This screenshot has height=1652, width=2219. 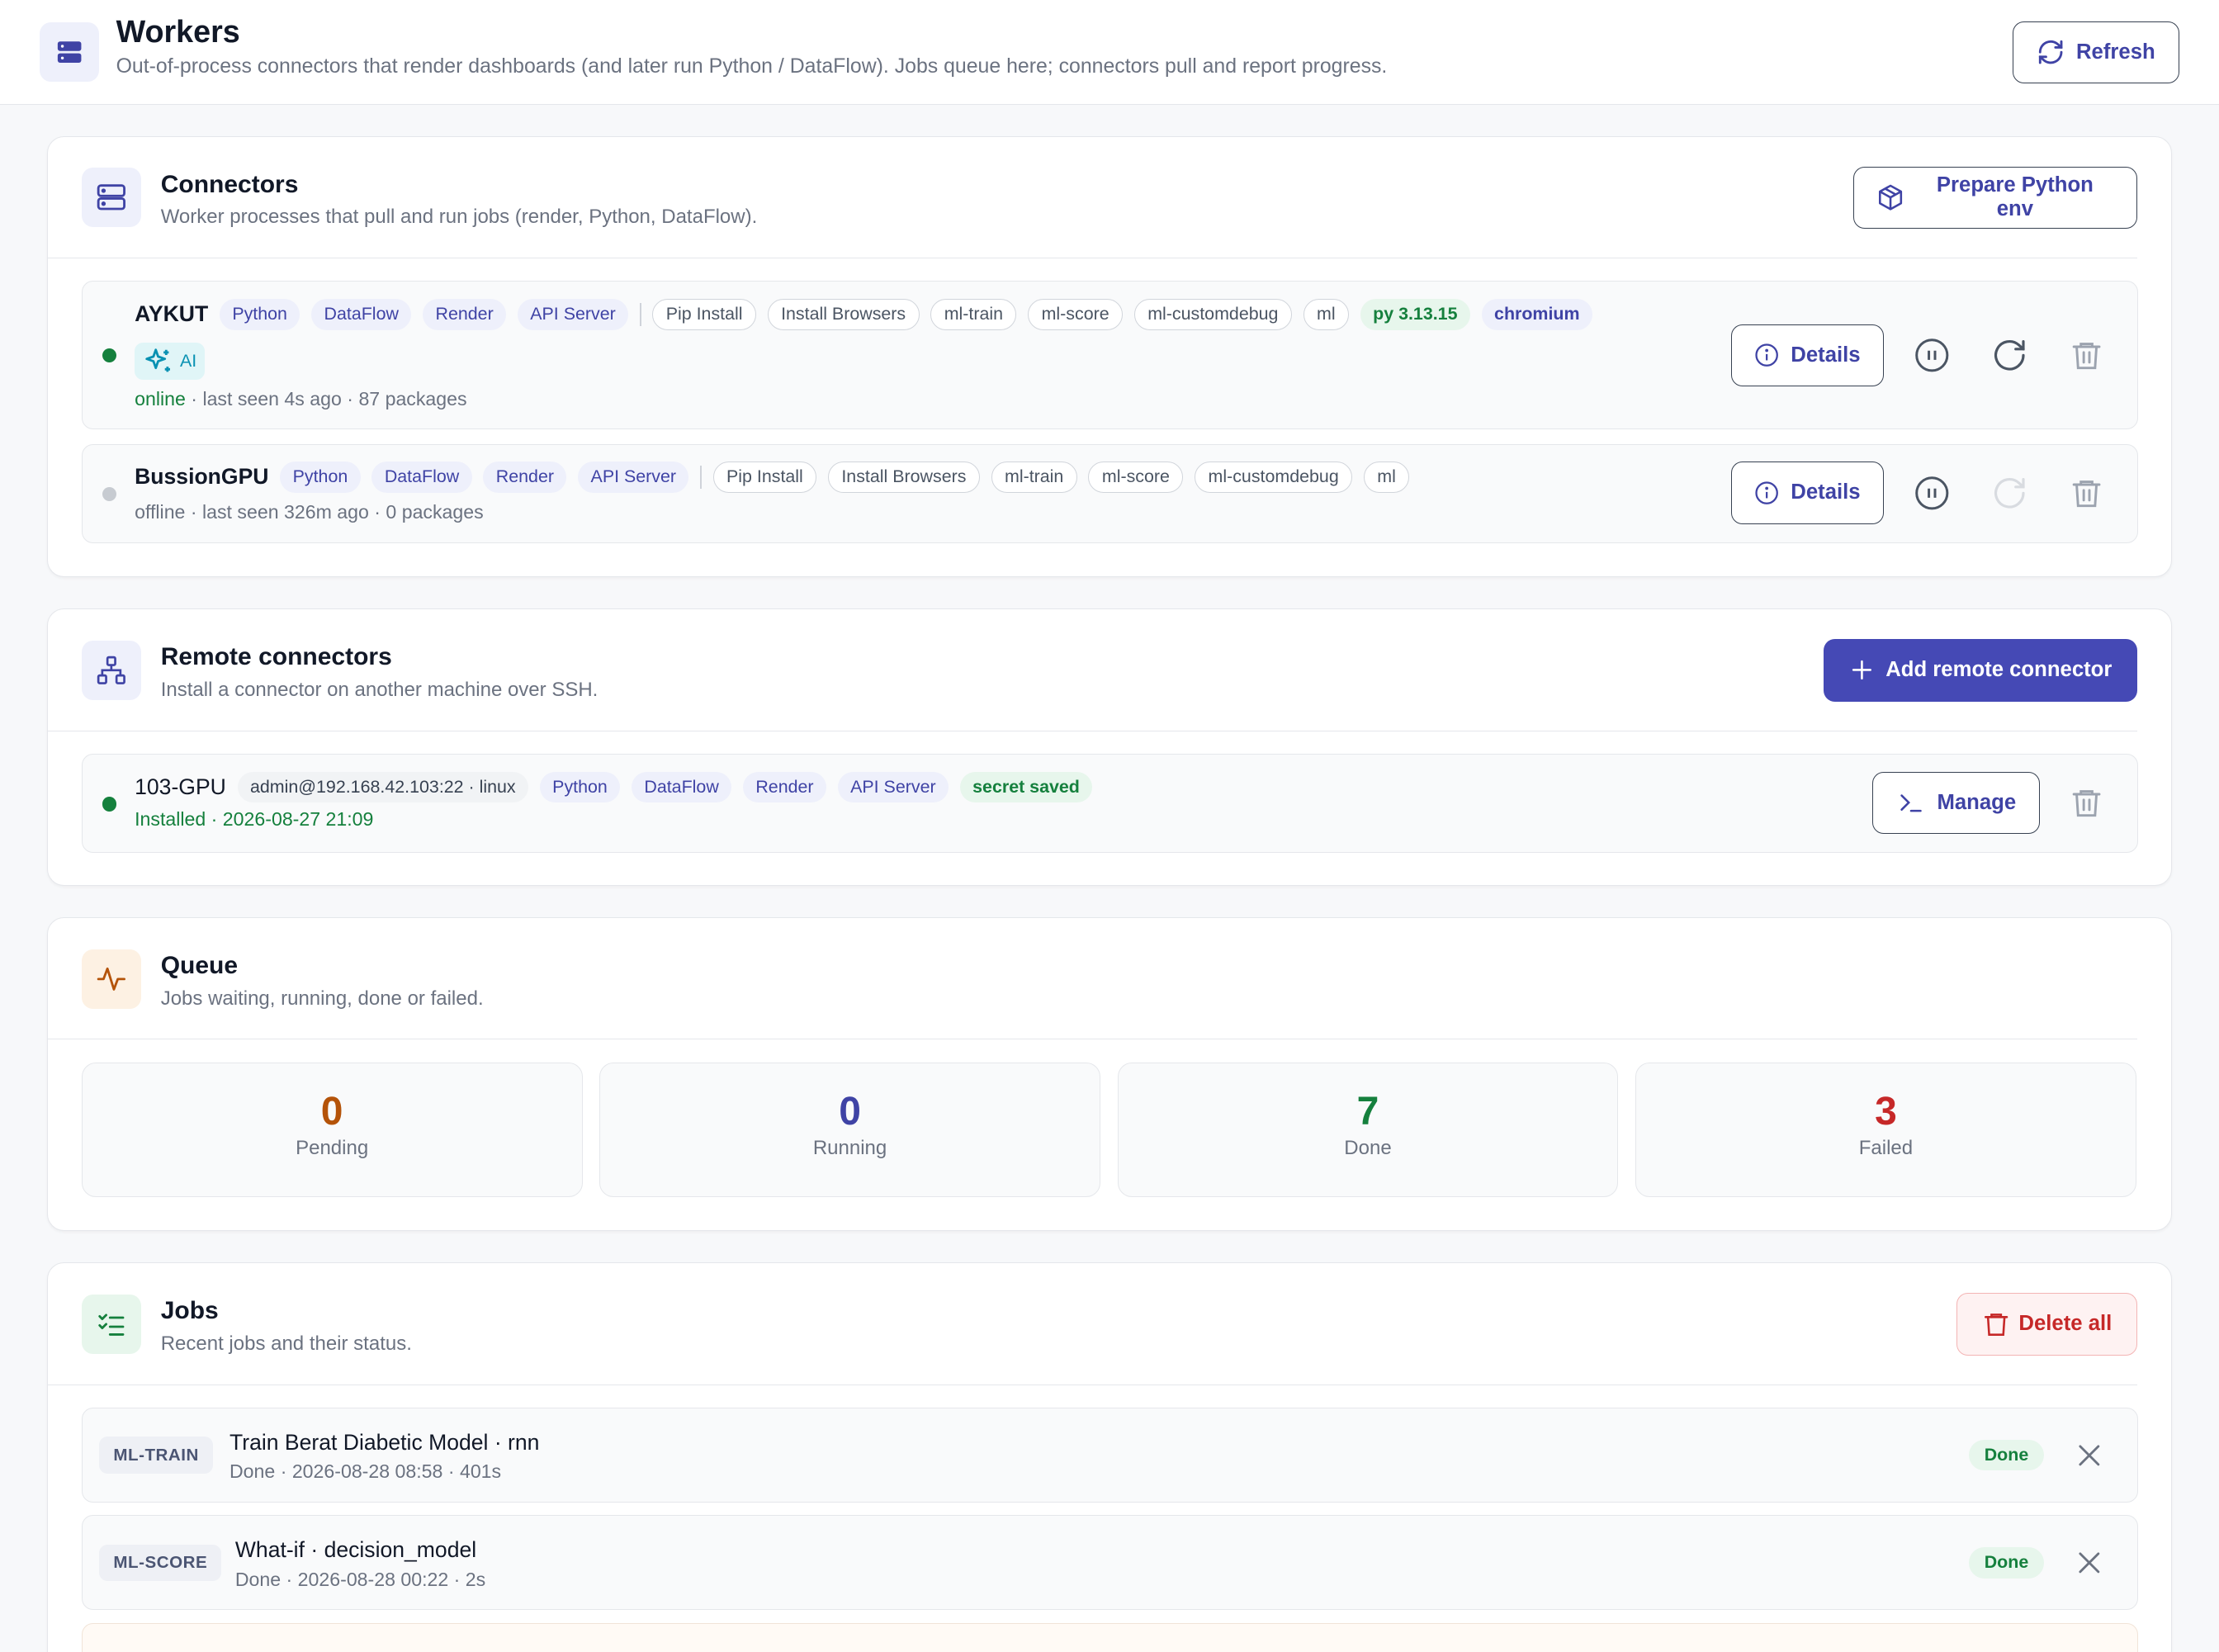 I want to click on status-dot-online, so click(x=109, y=355).